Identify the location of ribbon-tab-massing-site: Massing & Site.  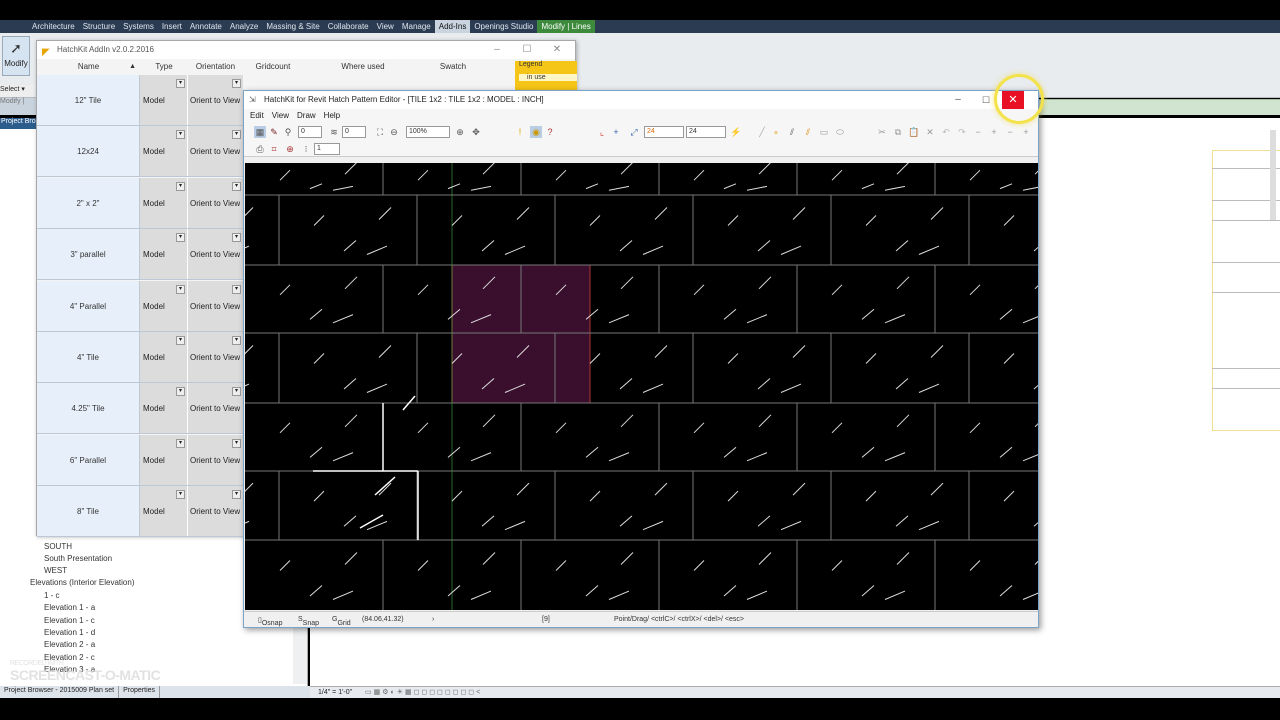
(292, 26).